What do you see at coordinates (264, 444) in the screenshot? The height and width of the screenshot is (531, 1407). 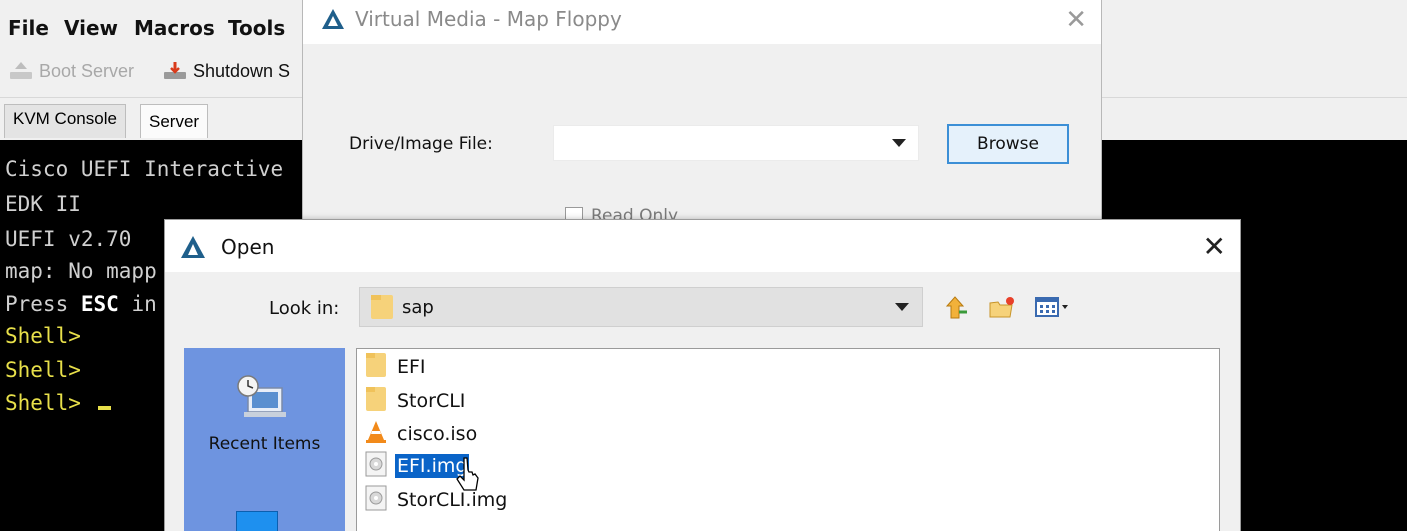 I see `recent-items-label: Recent Items` at bounding box center [264, 444].